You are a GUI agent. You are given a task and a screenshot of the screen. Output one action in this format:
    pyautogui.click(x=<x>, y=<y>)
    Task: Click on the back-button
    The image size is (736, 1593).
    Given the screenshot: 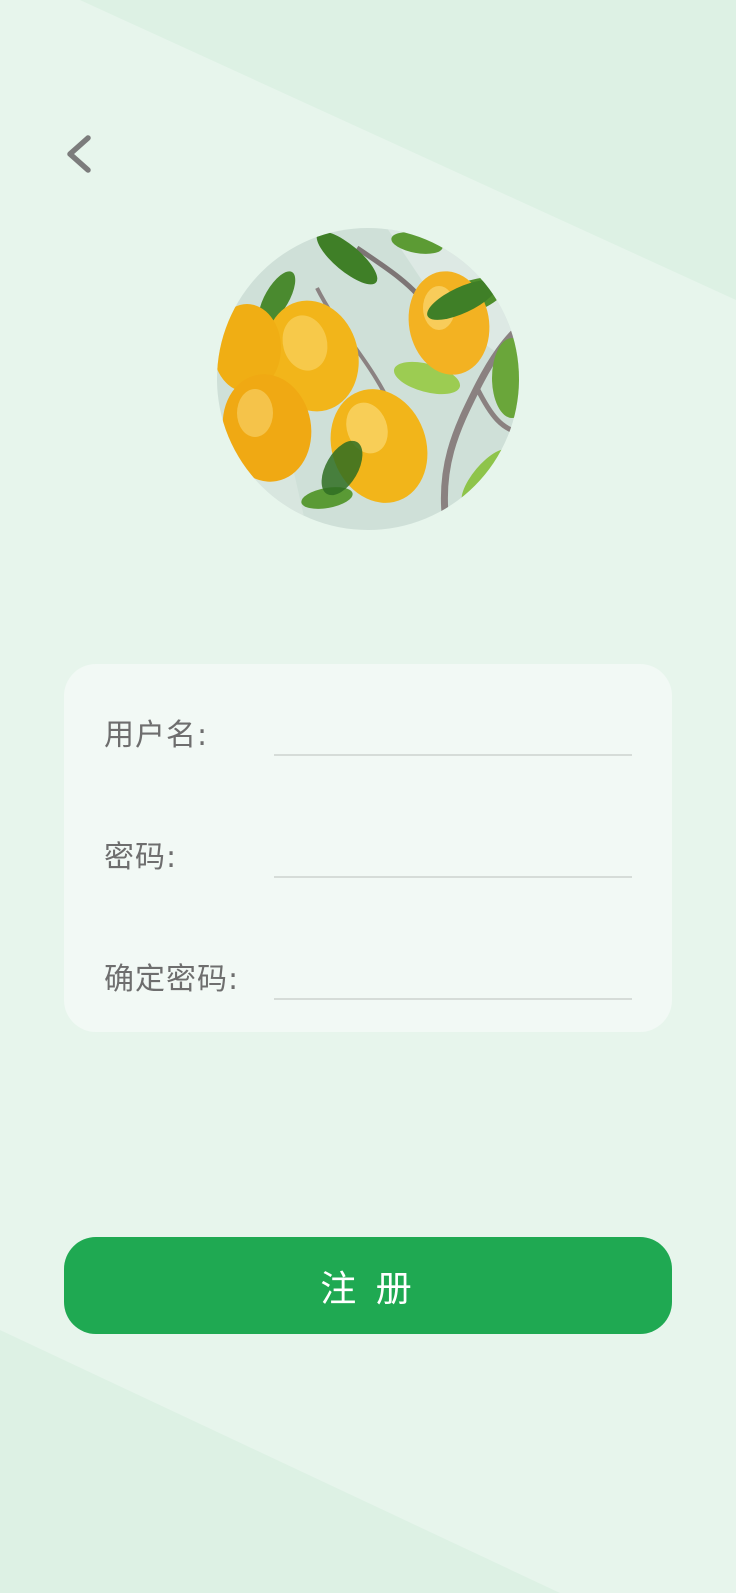 What is the action you would take?
    pyautogui.click(x=80, y=154)
    